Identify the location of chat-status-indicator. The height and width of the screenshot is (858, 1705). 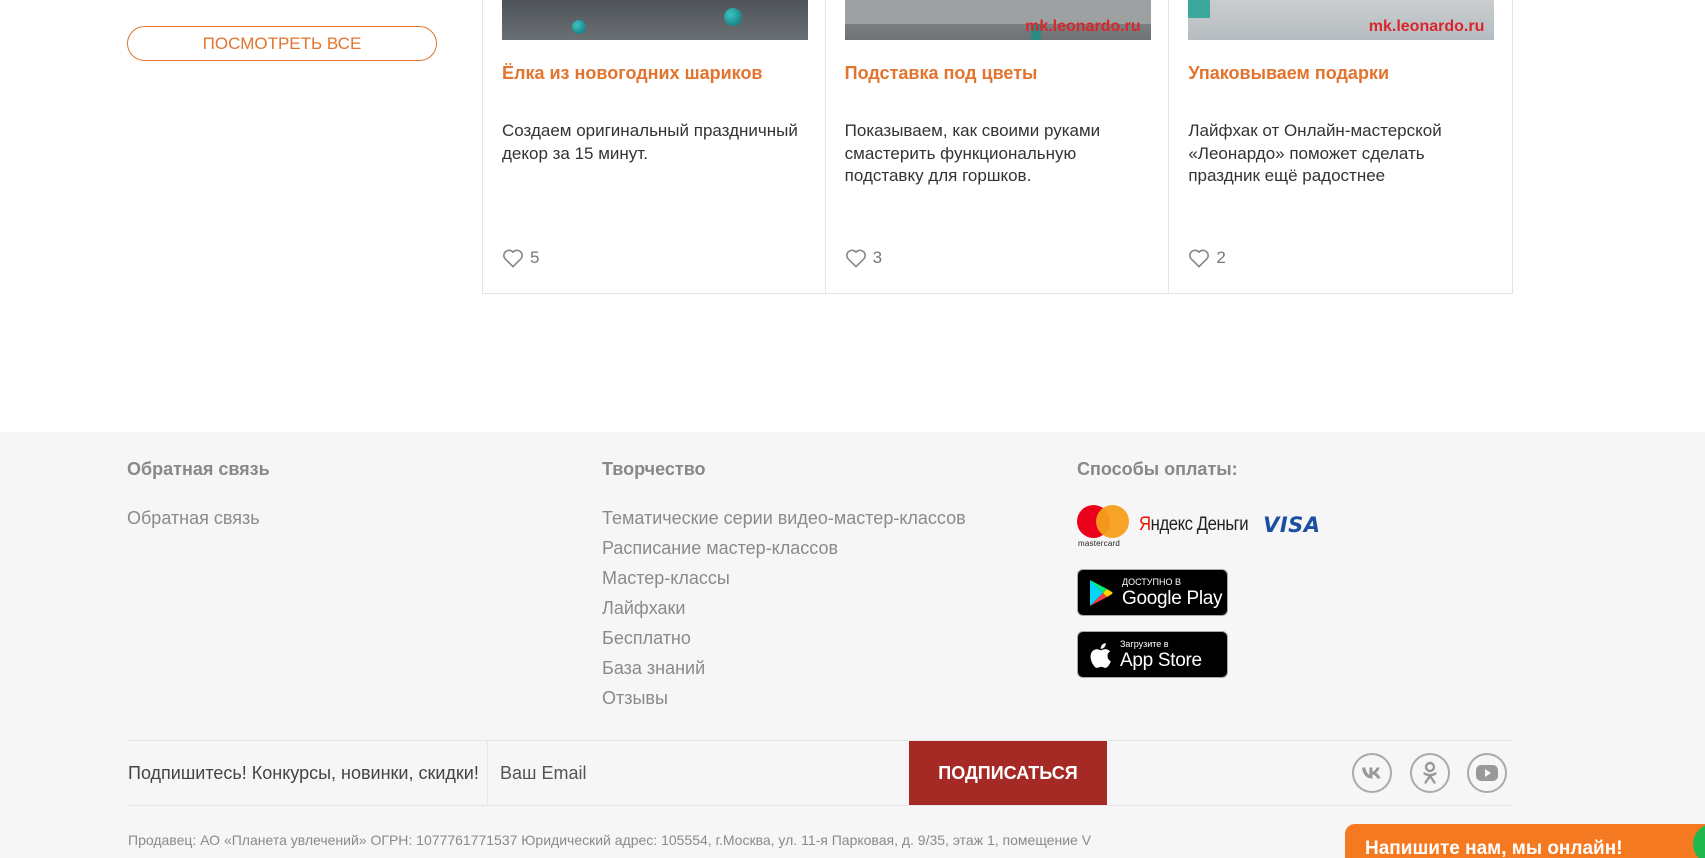
(1699, 841).